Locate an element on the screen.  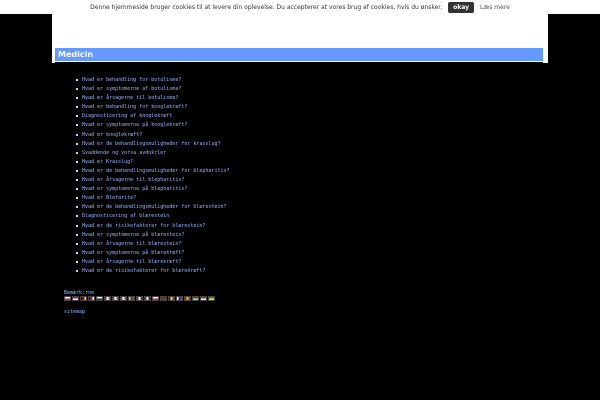
hu-flag is located at coordinates (115, 298).